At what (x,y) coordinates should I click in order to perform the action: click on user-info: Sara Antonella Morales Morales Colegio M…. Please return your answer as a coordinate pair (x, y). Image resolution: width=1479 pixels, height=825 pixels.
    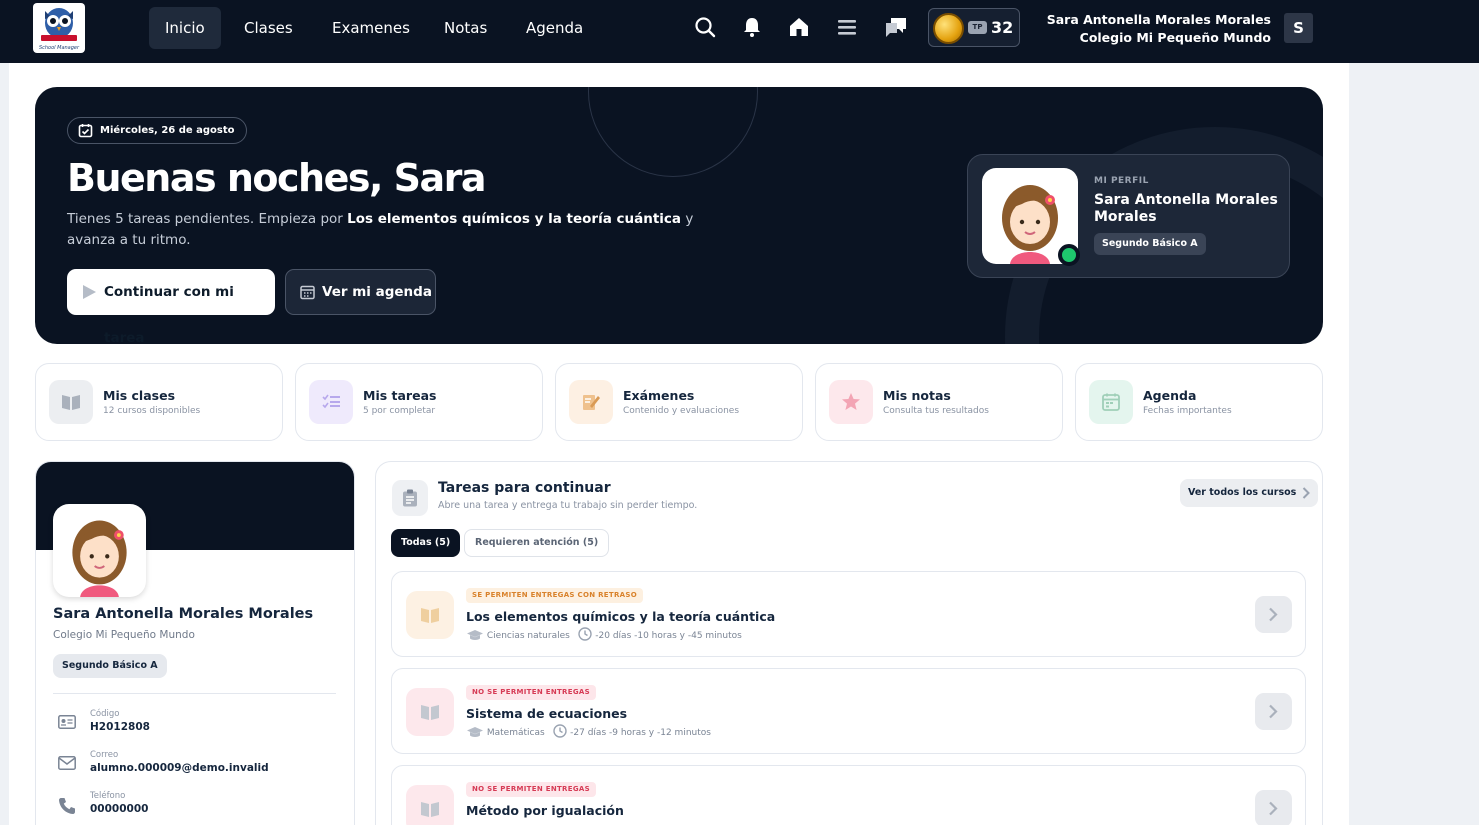
    Looking at the image, I should click on (1159, 29).